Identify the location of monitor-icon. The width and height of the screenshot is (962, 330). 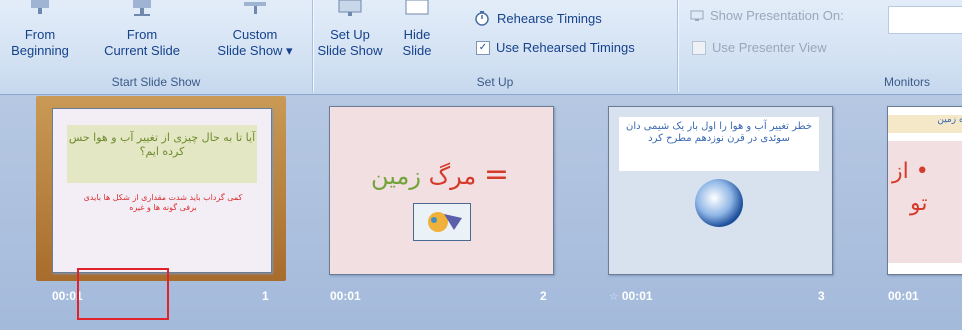
(697, 15).